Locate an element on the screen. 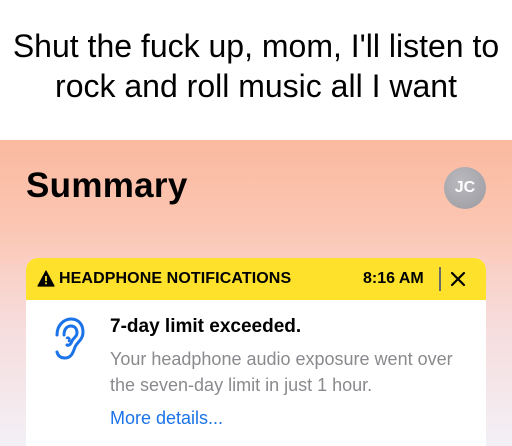 The width and height of the screenshot is (512, 446). notification-header: HEADPHONE NOTIFICATIONS 8:16 AM is located at coordinates (256, 279).